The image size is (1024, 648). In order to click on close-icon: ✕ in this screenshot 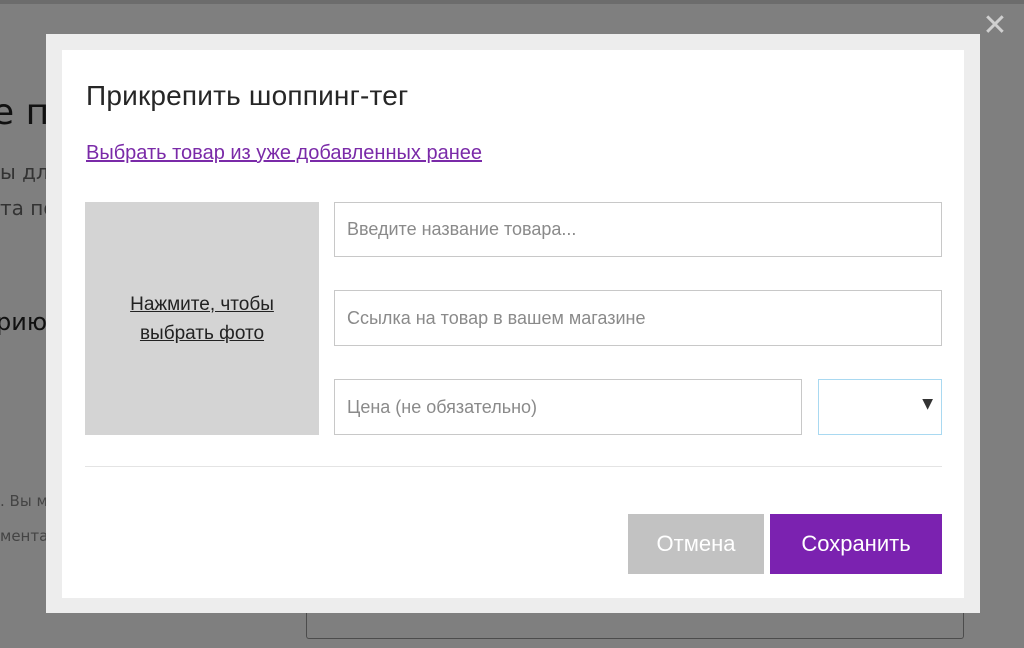, I will do `click(995, 26)`.